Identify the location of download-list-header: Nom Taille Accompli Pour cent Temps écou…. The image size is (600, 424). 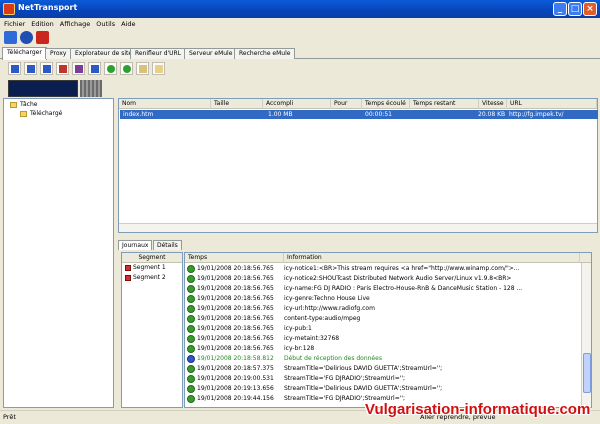
(358, 108).